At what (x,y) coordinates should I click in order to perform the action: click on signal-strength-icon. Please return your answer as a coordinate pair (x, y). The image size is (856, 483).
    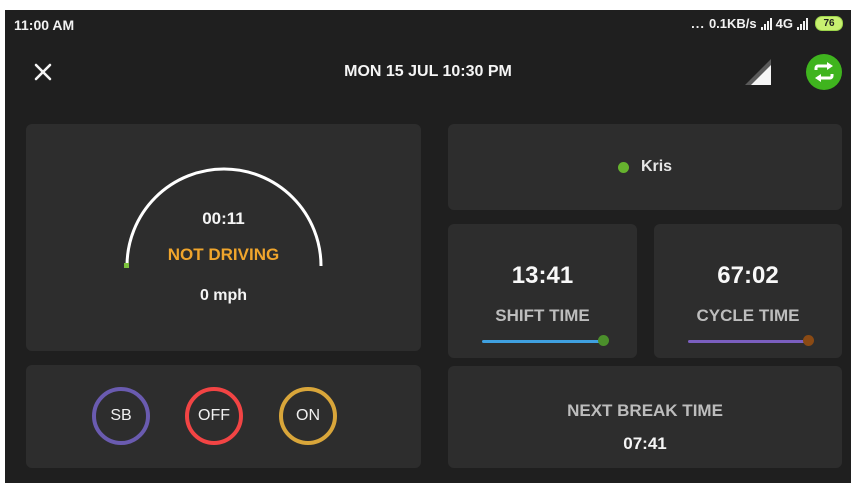
    Looking at the image, I should click on (766, 23).